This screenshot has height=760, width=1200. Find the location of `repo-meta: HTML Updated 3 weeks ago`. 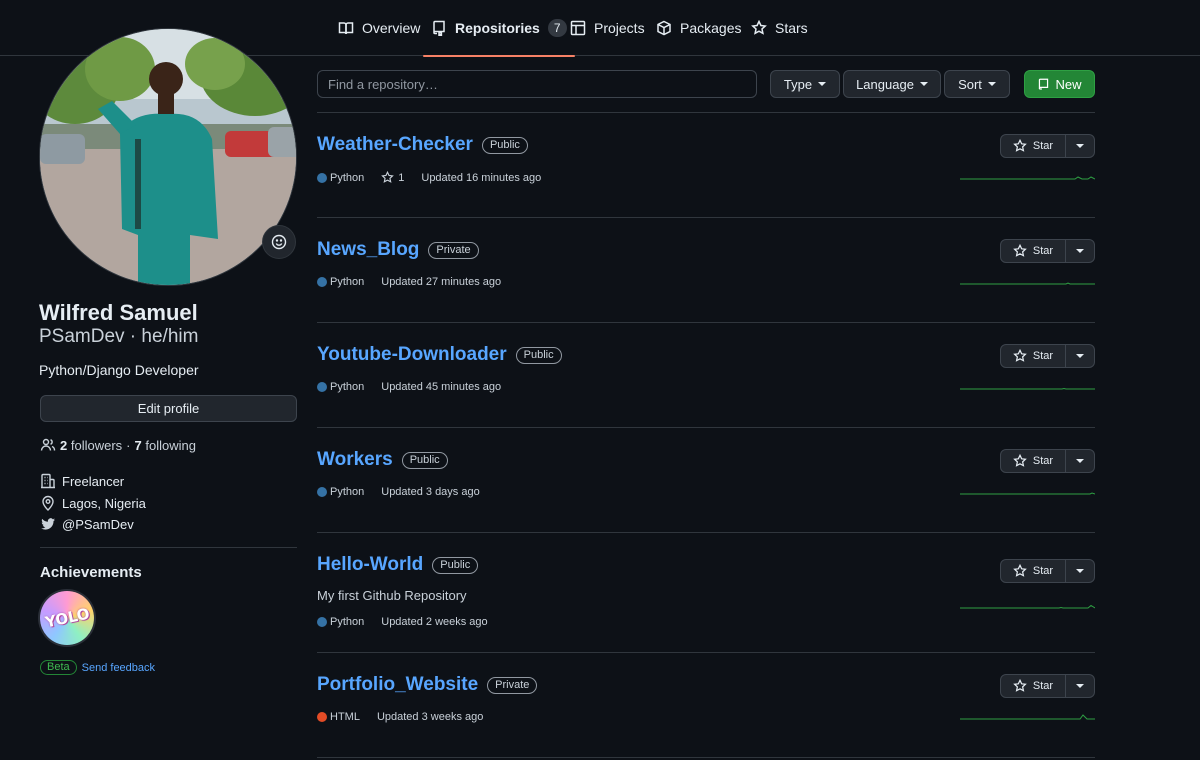

repo-meta: HTML Updated 3 weeks ago is located at coordinates (400, 717).